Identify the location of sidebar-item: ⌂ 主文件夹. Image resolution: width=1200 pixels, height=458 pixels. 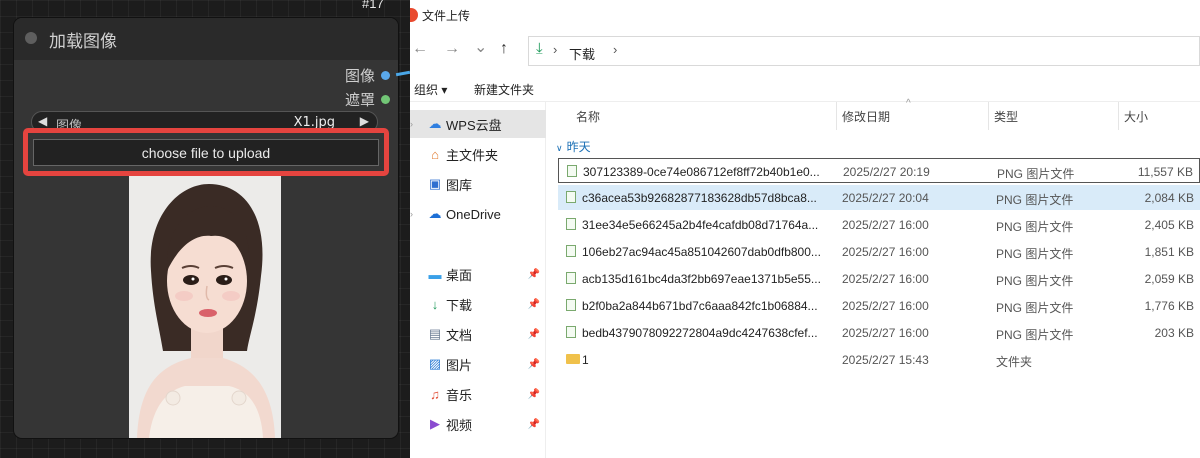
(478, 154).